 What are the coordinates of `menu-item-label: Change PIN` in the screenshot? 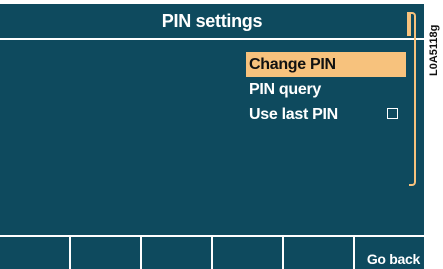 It's located at (292, 64).